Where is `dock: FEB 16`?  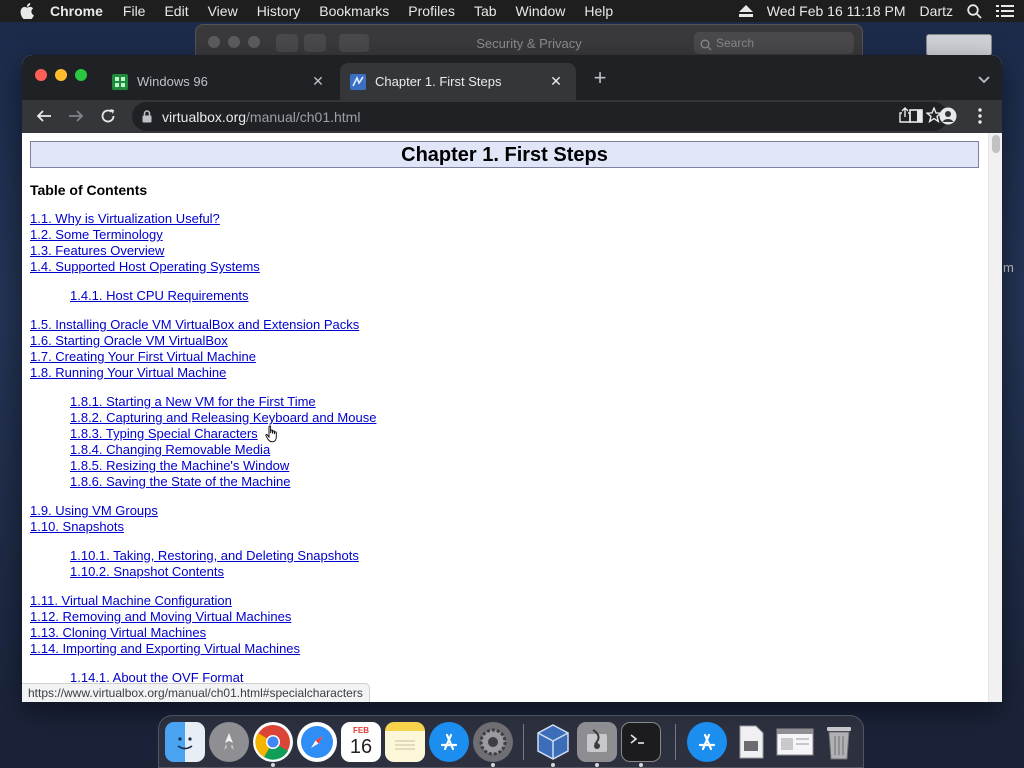
dock: FEB 16 is located at coordinates (511, 741).